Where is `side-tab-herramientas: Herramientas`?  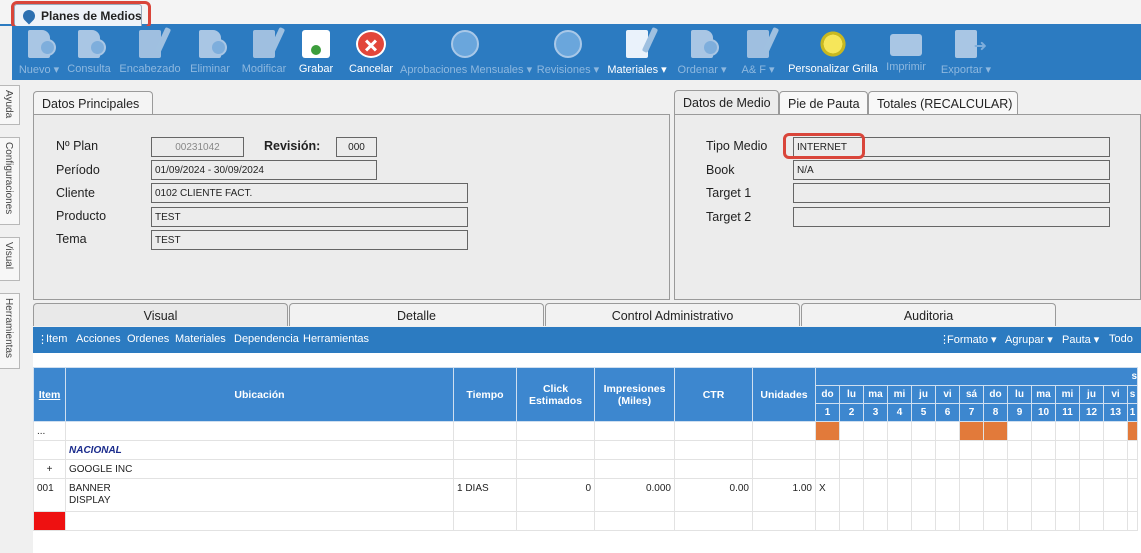 side-tab-herramientas: Herramientas is located at coordinates (10, 331).